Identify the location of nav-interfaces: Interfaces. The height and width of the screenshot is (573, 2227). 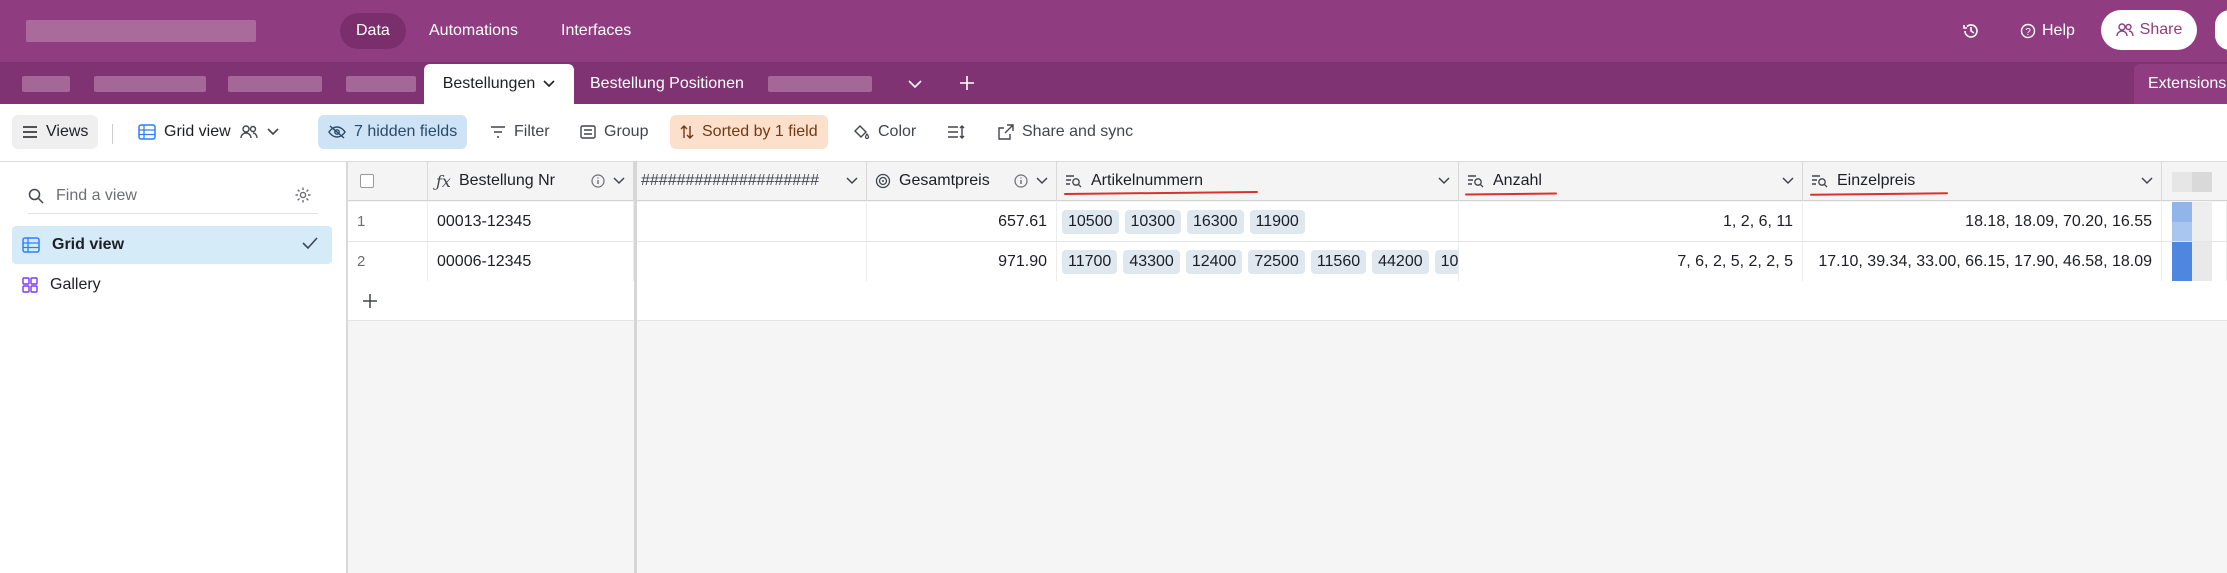
(596, 31).